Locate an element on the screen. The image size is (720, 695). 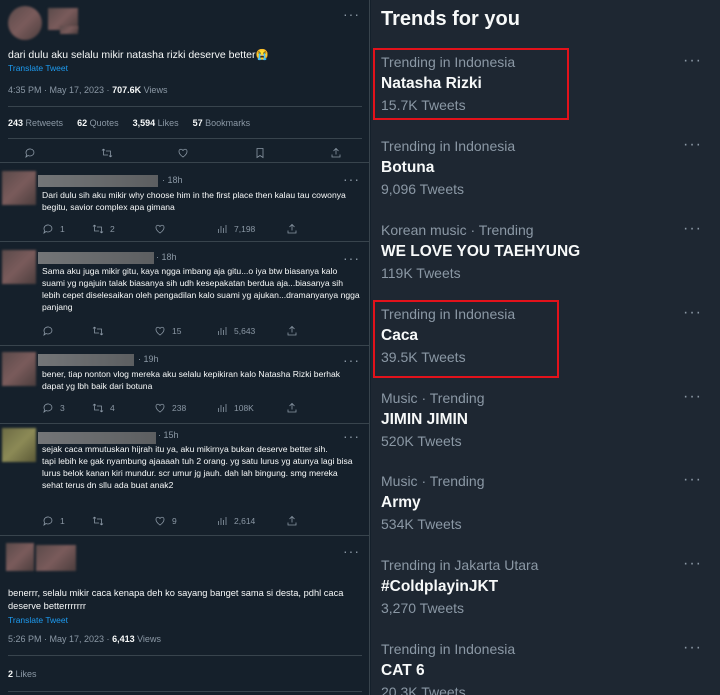
view-count: 7,198 is located at coordinates (245, 229).